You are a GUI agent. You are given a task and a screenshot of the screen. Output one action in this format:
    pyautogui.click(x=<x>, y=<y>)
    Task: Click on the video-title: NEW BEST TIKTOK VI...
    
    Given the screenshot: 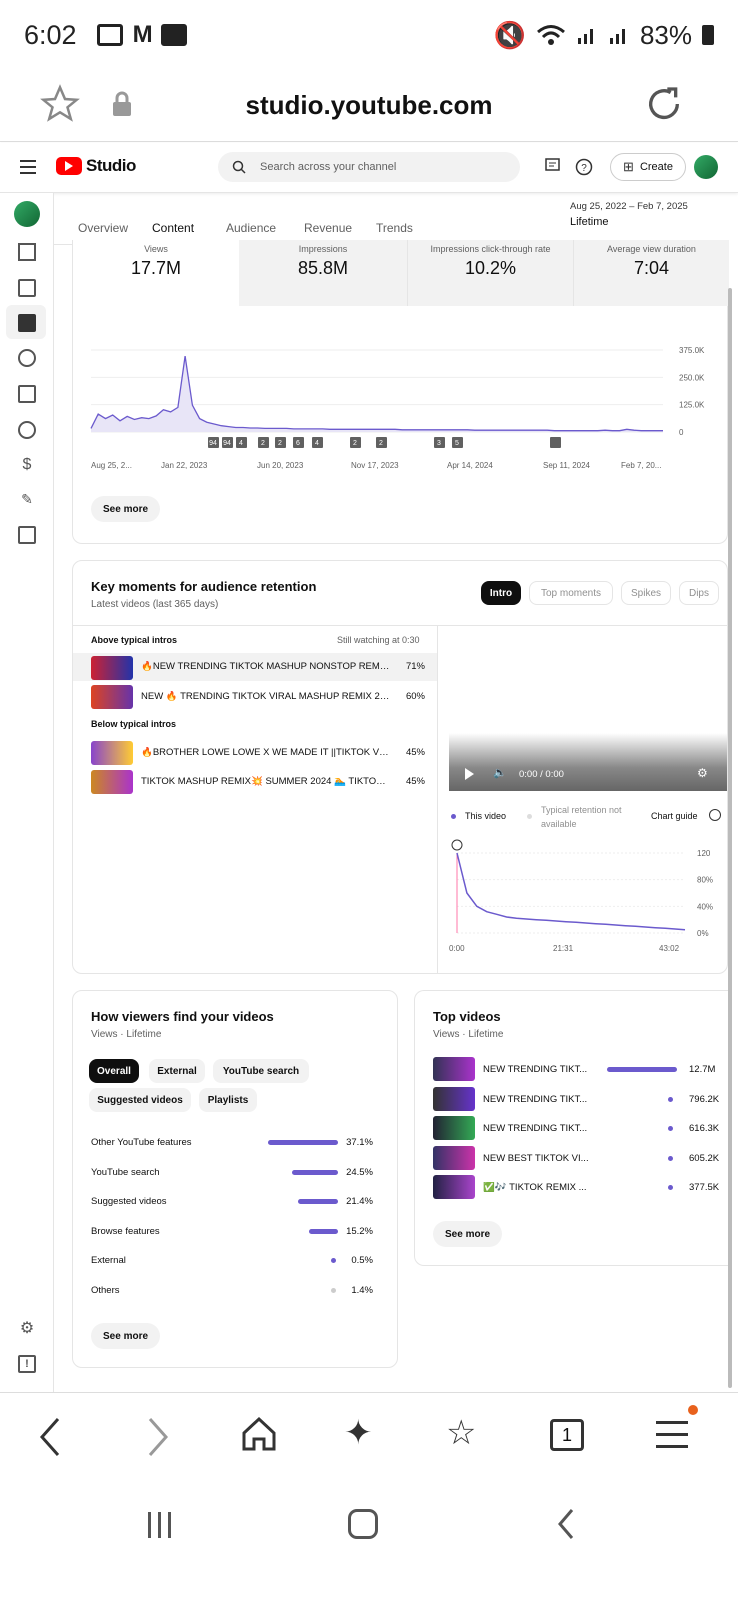 What is the action you would take?
    pyautogui.click(x=538, y=1158)
    